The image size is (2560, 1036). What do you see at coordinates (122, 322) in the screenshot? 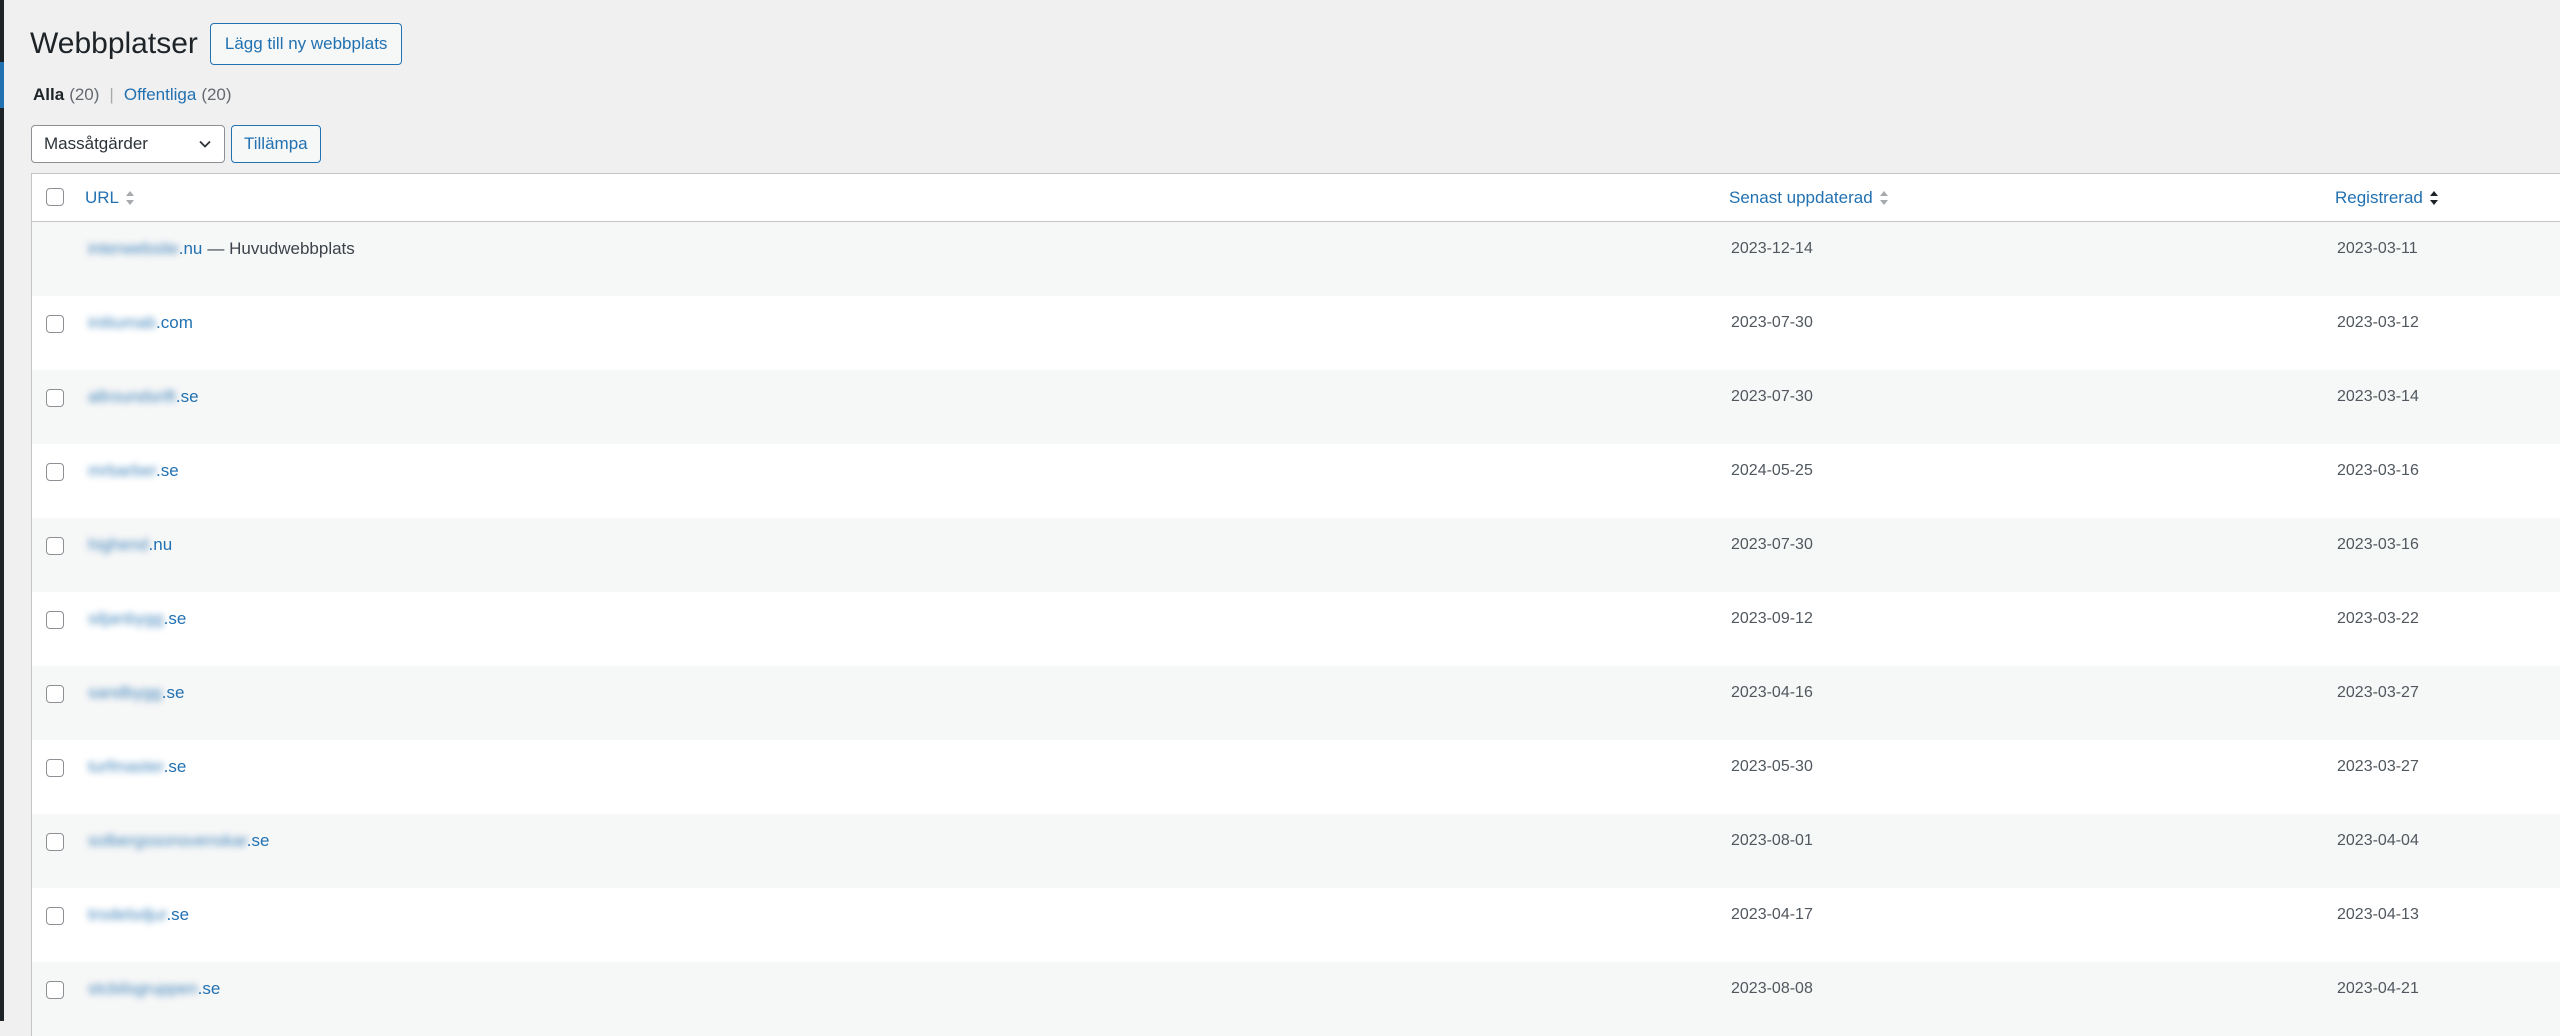
I see `site-name-blurred: initiumab` at bounding box center [122, 322].